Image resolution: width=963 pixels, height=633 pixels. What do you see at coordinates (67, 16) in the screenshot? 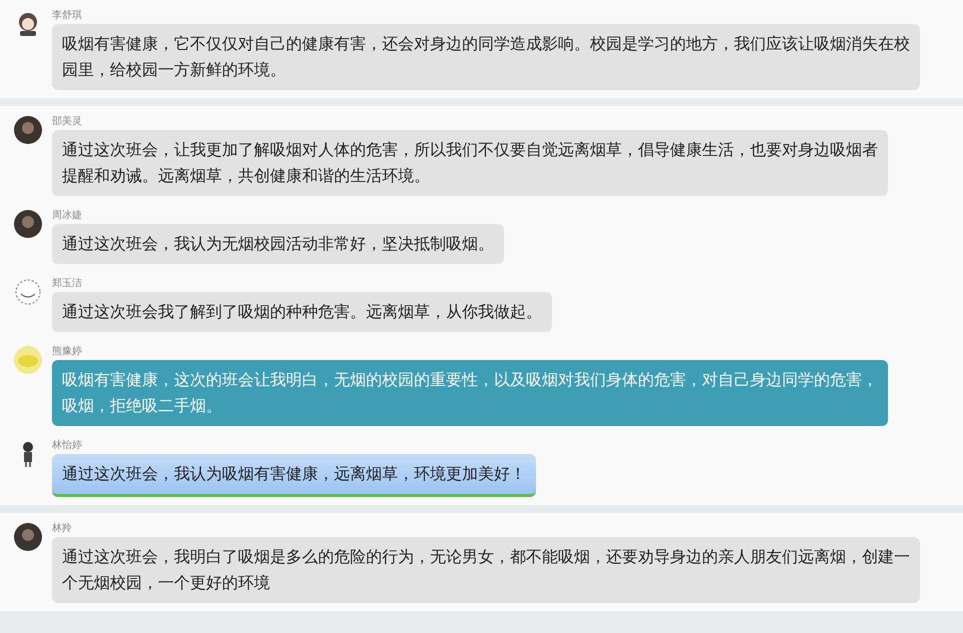
I see `sender-name: 李舒琪` at bounding box center [67, 16].